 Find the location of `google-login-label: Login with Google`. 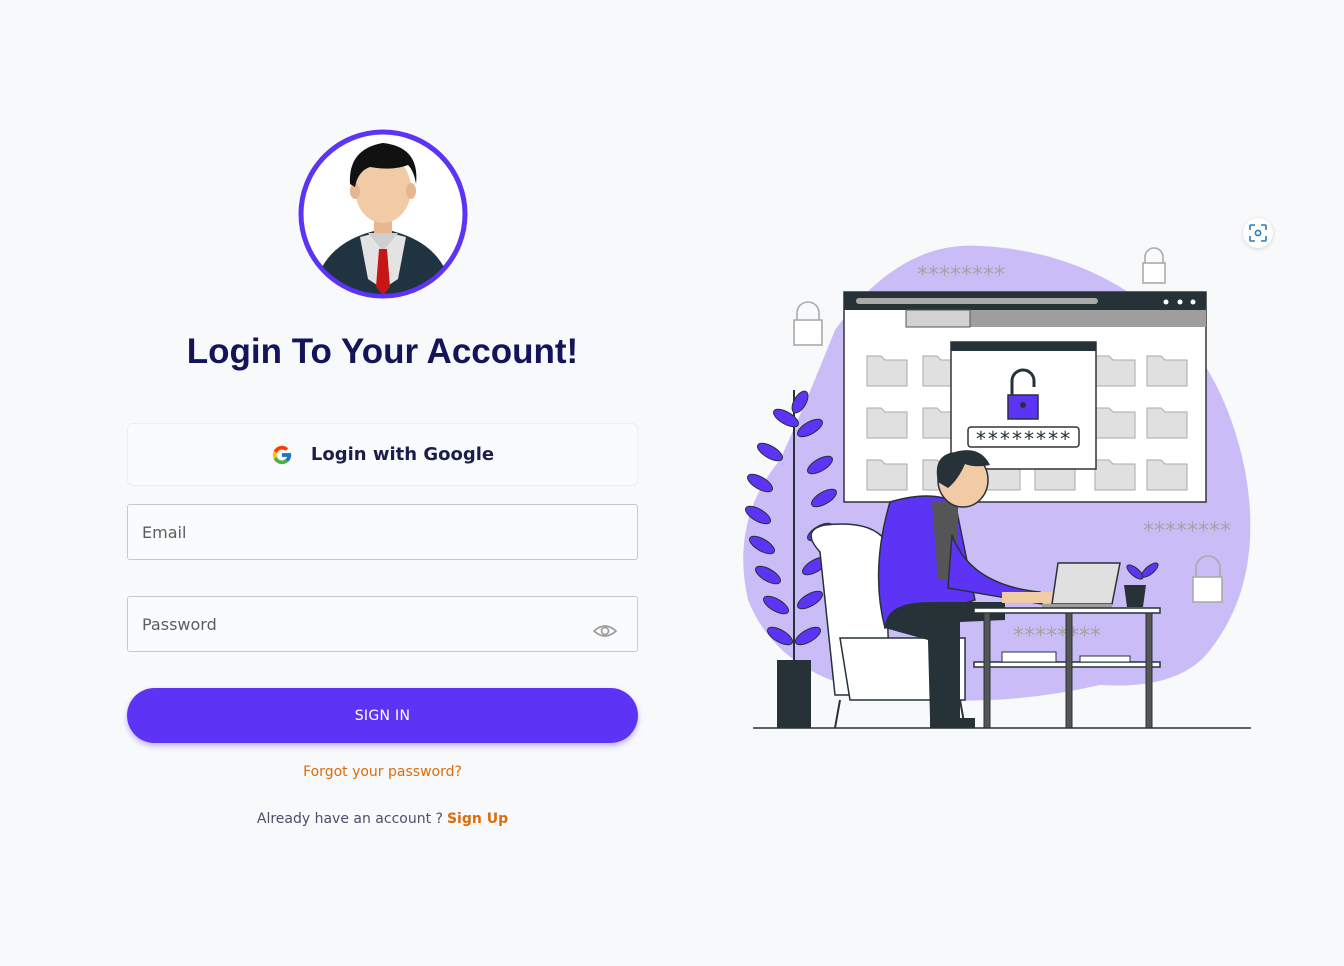

google-login-label: Login with Google is located at coordinates (402, 454).